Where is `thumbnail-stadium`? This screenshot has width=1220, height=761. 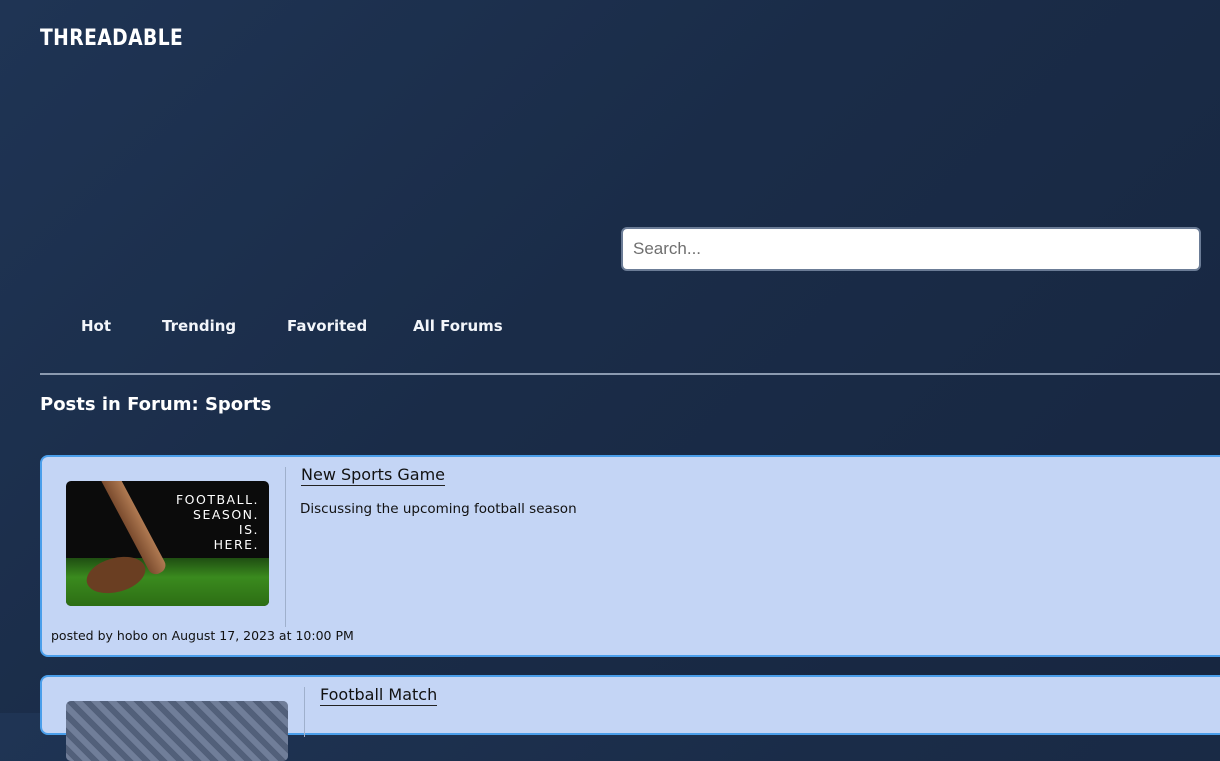 thumbnail-stadium is located at coordinates (177, 731).